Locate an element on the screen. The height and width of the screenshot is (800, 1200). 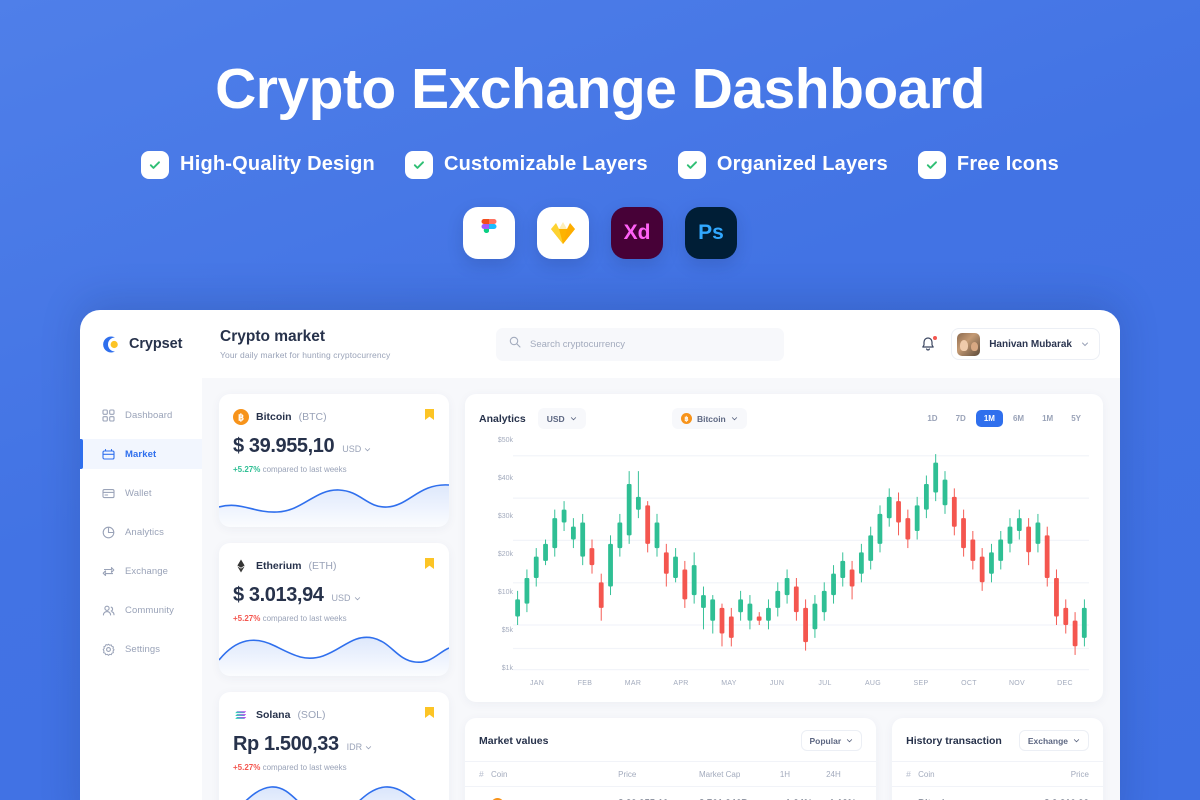
feature-item: Organized Layers is located at coordinates (782, 164).